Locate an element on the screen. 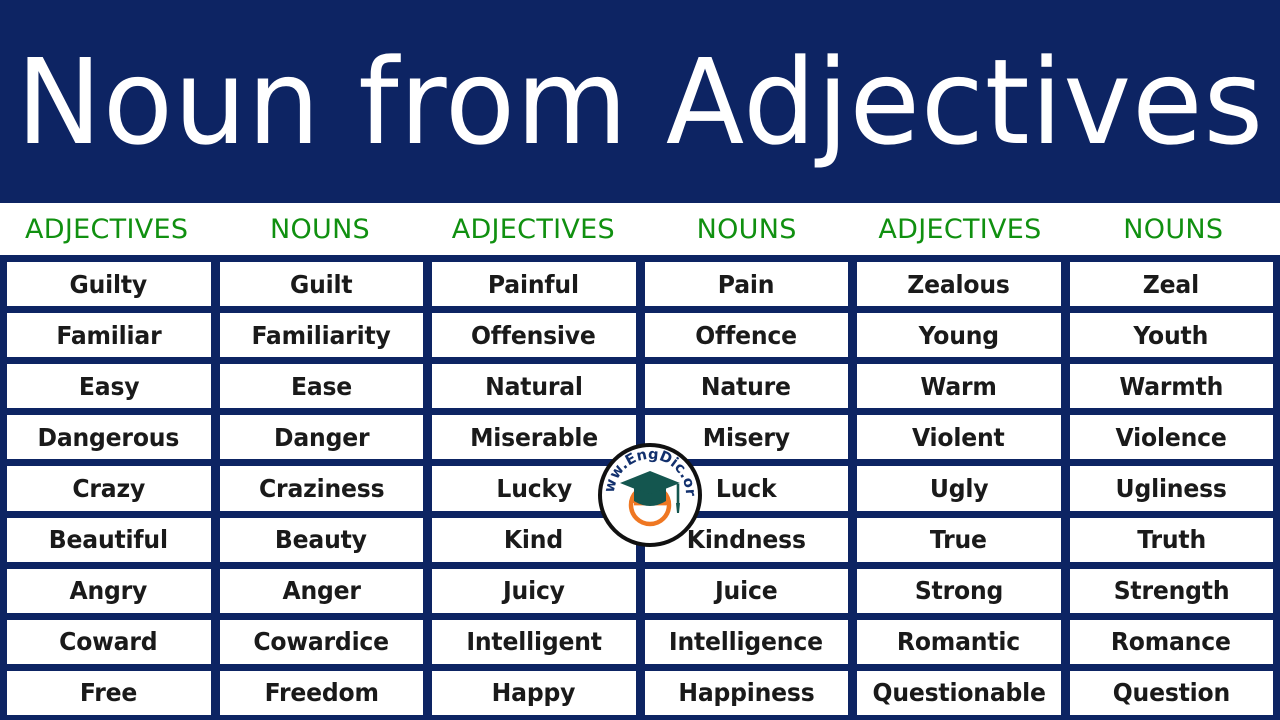 The height and width of the screenshot is (720, 1280). table-cell: Dangerous is located at coordinates (109, 437).